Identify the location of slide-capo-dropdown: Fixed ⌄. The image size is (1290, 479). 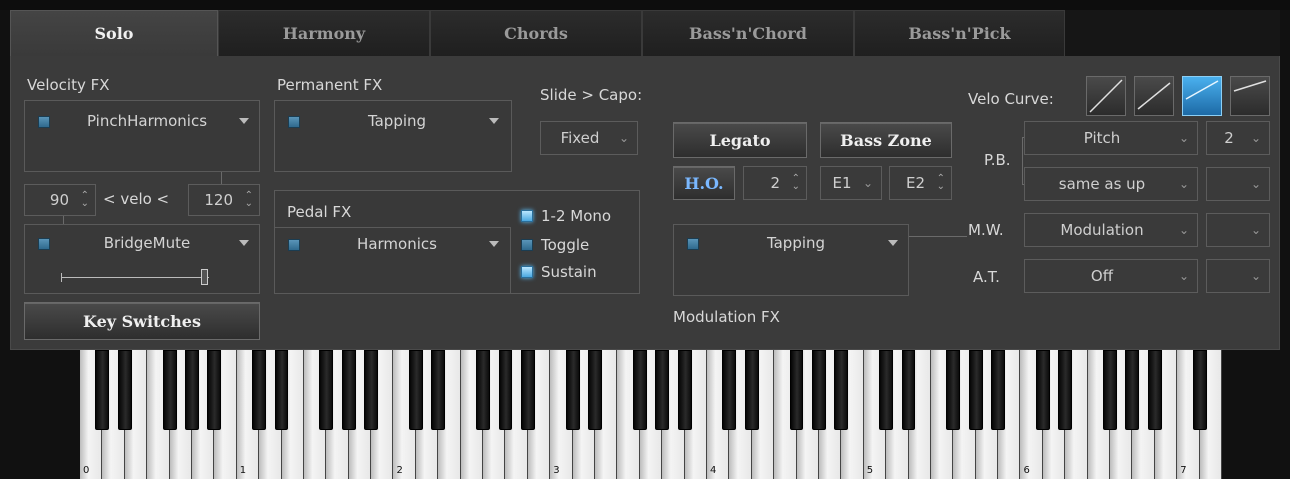
(589, 138).